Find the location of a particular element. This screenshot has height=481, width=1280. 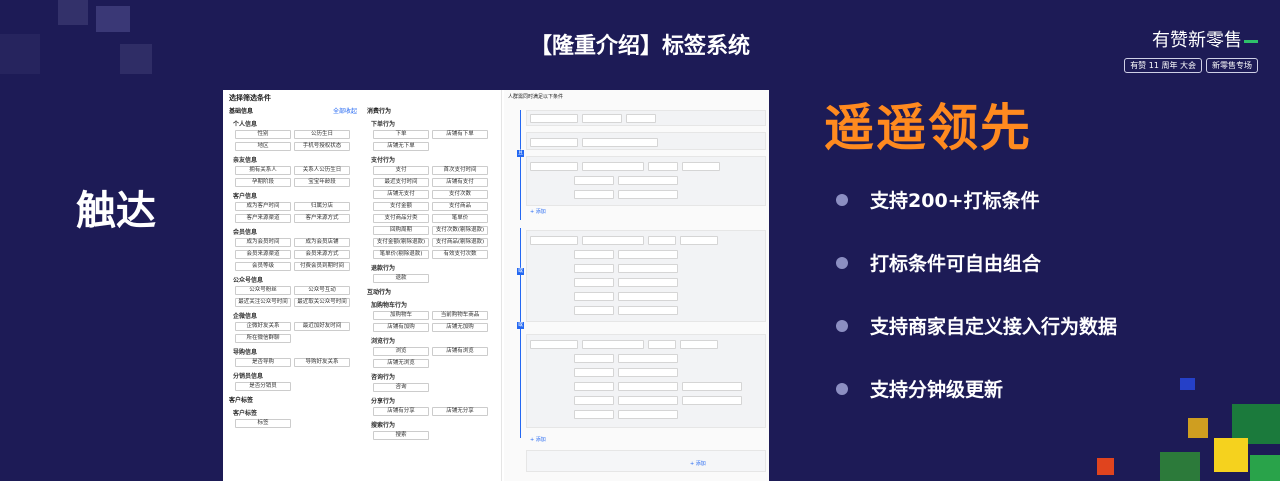

condition-option: 关系人公历生日 is located at coordinates (322, 170).